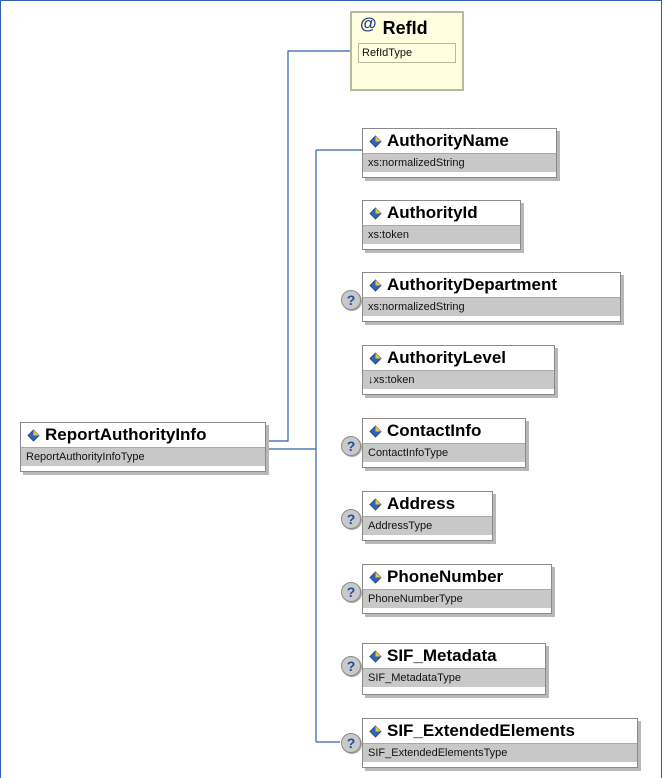  Describe the element at coordinates (445, 576) in the screenshot. I see `element-name: PhoneNumber` at that location.